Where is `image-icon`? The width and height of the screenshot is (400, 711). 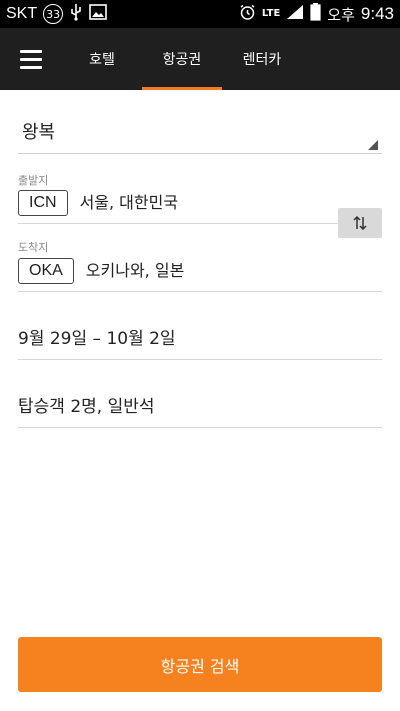
image-icon is located at coordinates (98, 14).